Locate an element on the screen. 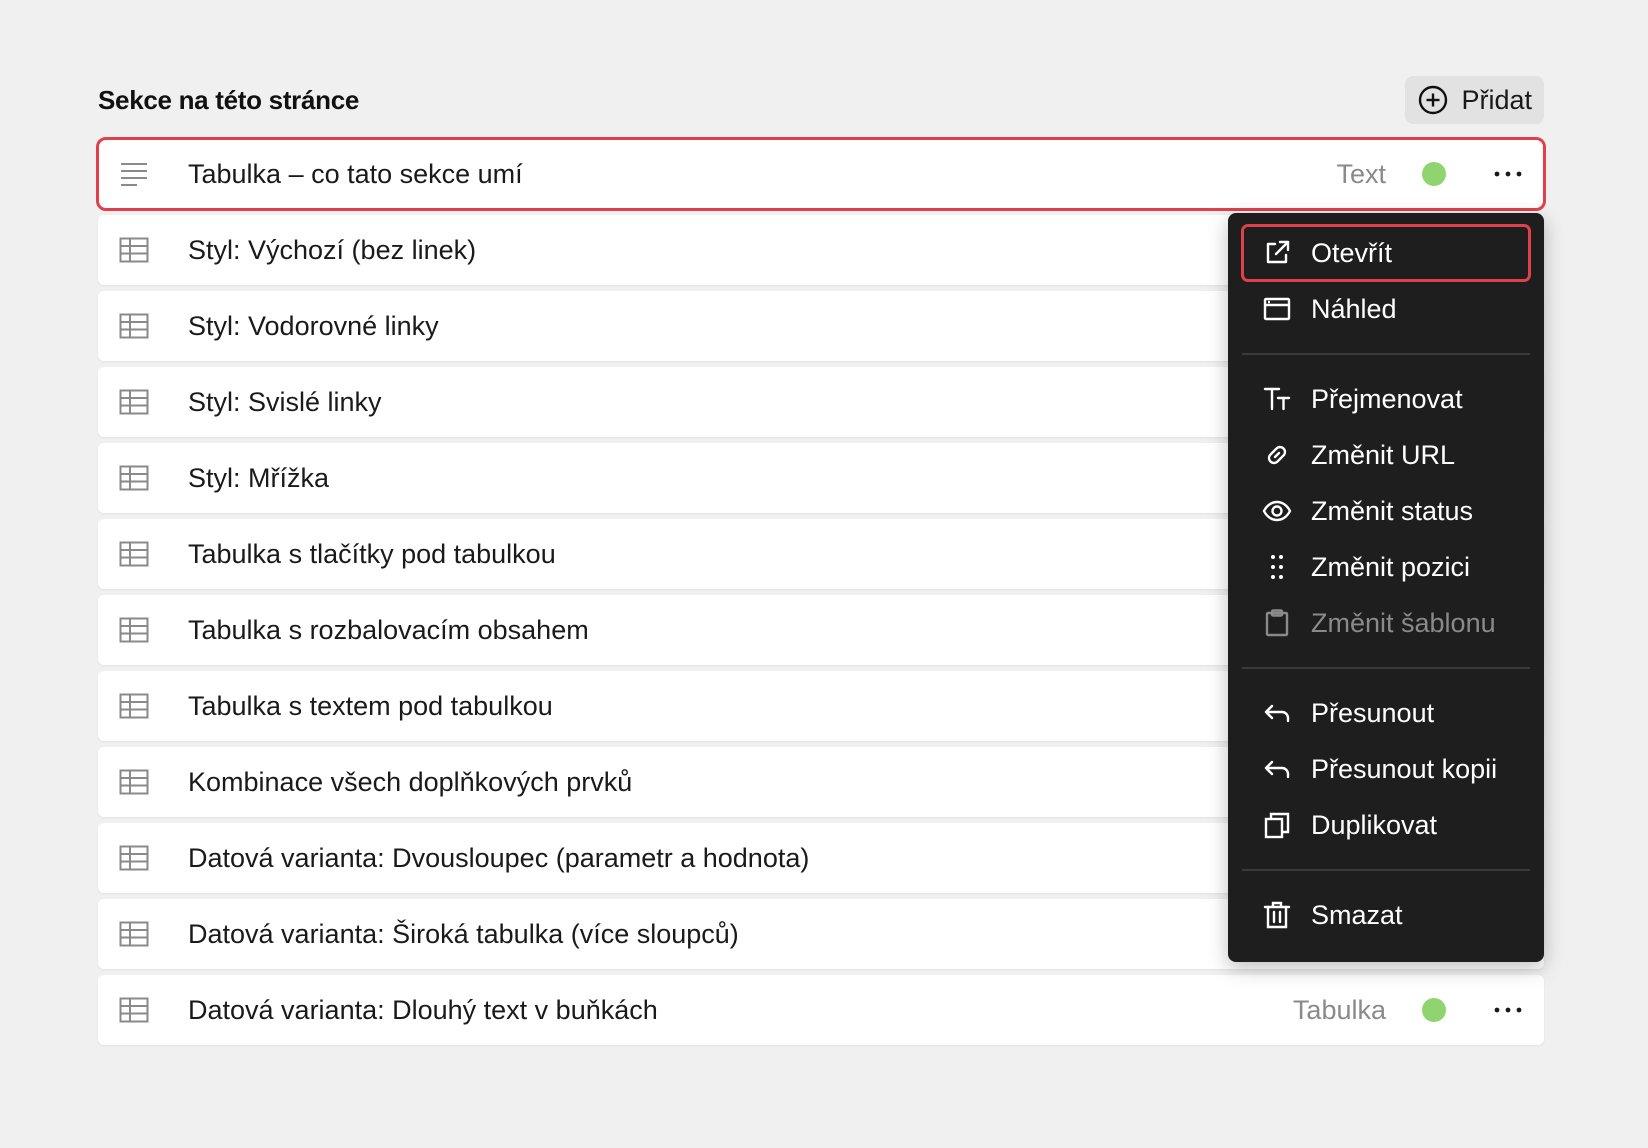 The height and width of the screenshot is (1148, 1648). menu-item-presunout: Přesunout is located at coordinates (1386, 713).